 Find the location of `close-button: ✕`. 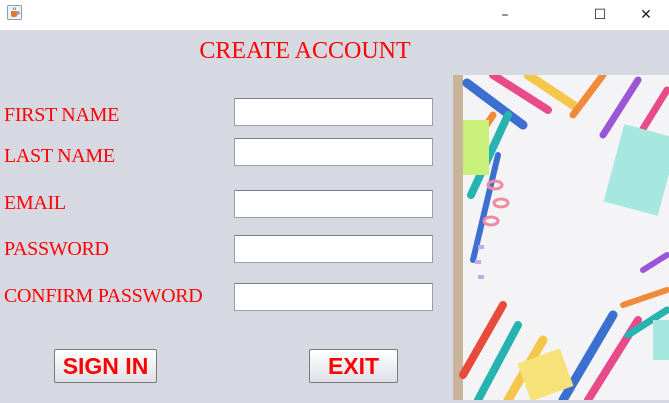

close-button: ✕ is located at coordinates (646, 15).